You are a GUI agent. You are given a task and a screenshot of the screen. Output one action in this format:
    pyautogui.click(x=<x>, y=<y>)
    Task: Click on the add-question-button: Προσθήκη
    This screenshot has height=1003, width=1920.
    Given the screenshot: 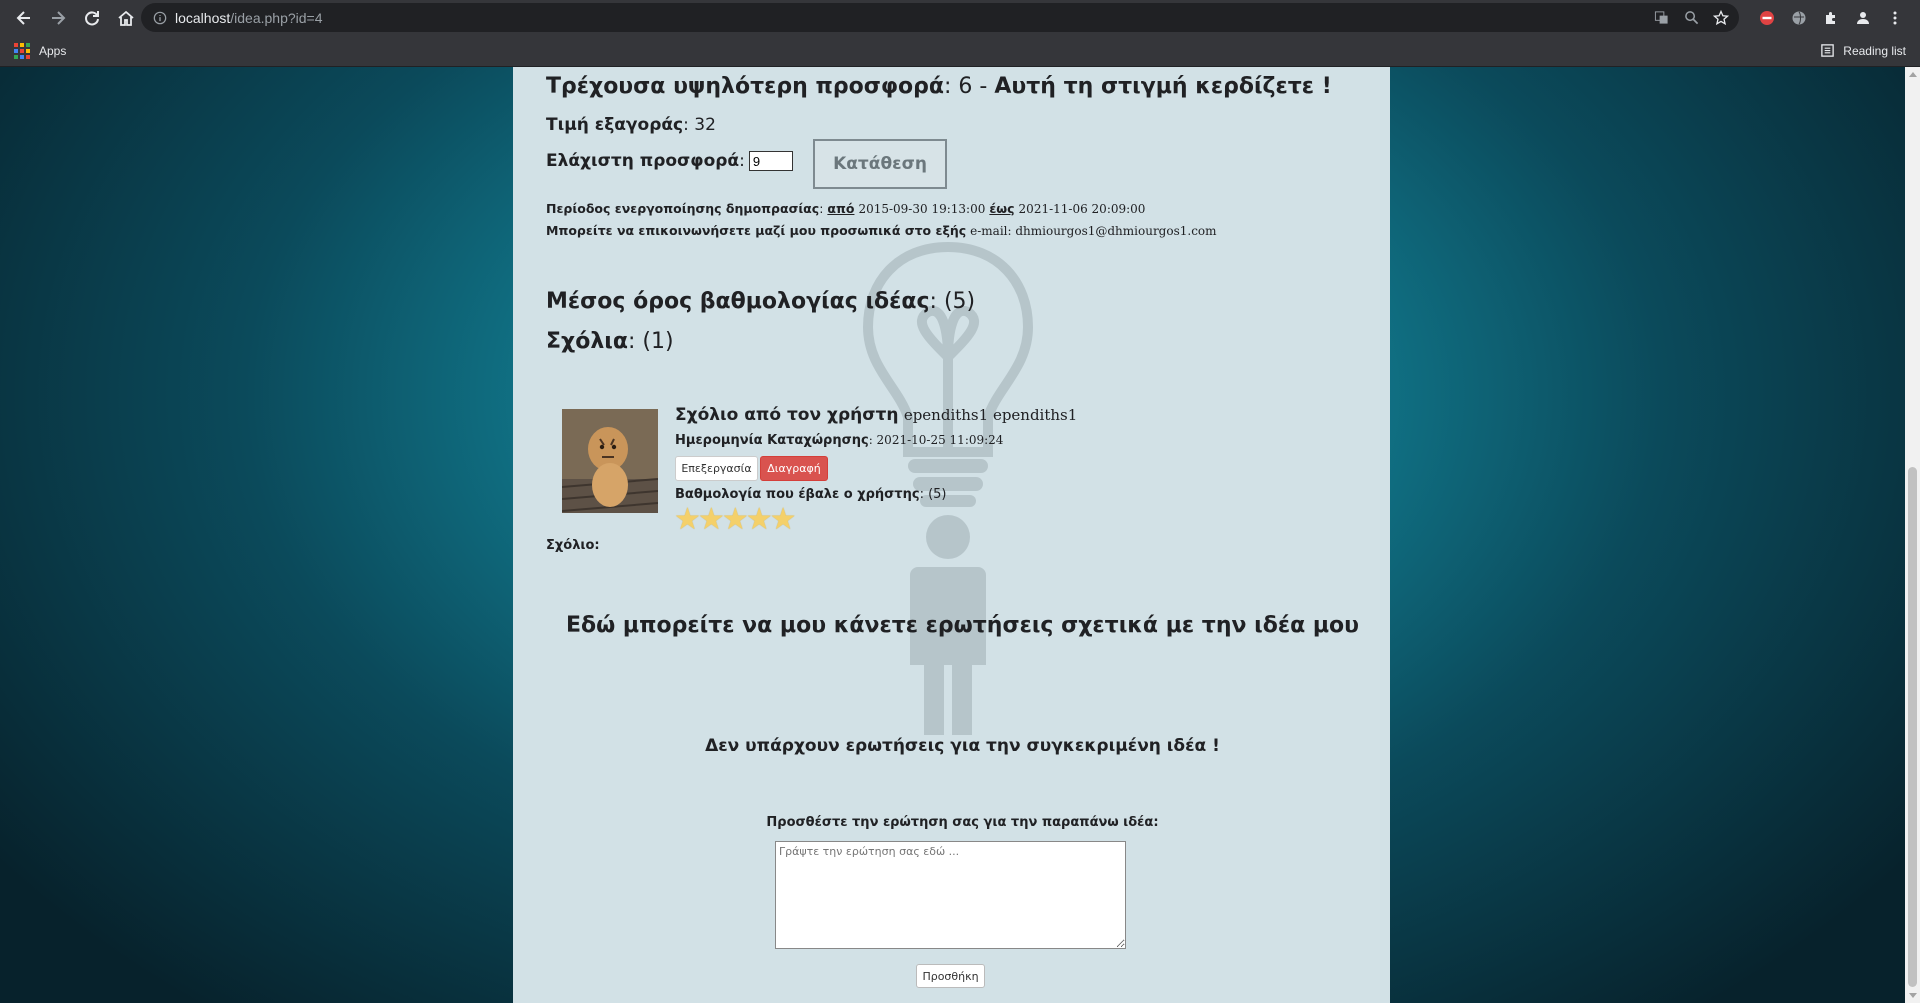 What is the action you would take?
    pyautogui.click(x=950, y=976)
    